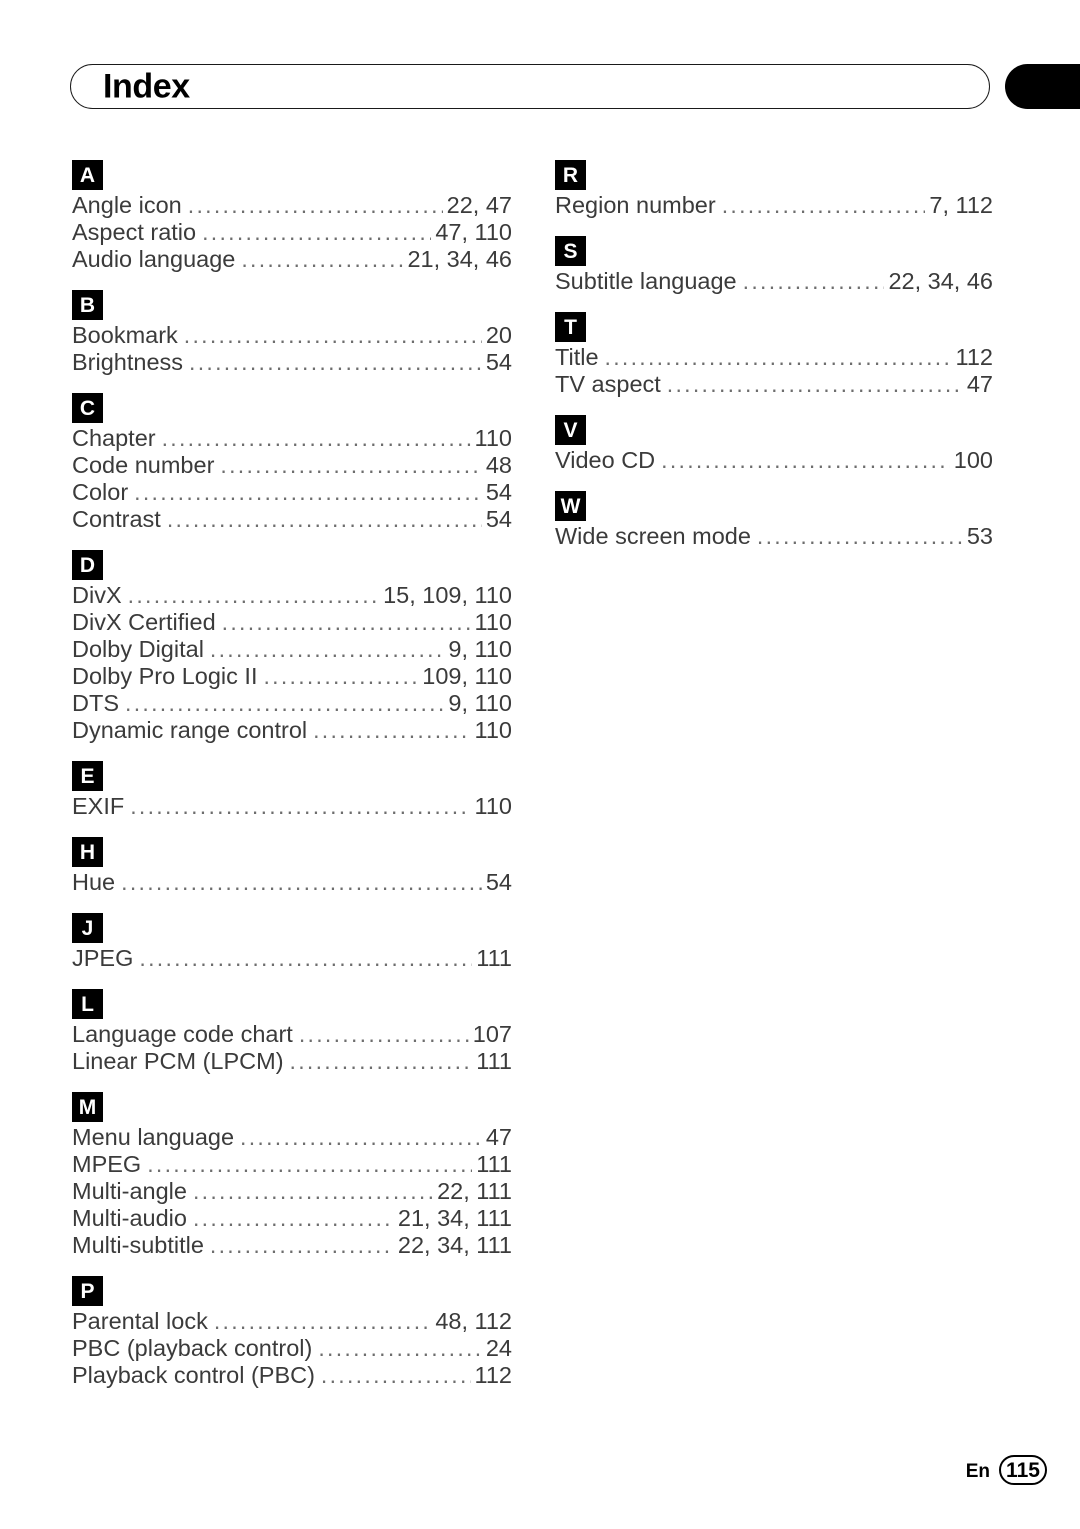 This screenshot has height=1529, width=1080. What do you see at coordinates (97, 595) in the screenshot?
I see `index-entry-label: DivX` at bounding box center [97, 595].